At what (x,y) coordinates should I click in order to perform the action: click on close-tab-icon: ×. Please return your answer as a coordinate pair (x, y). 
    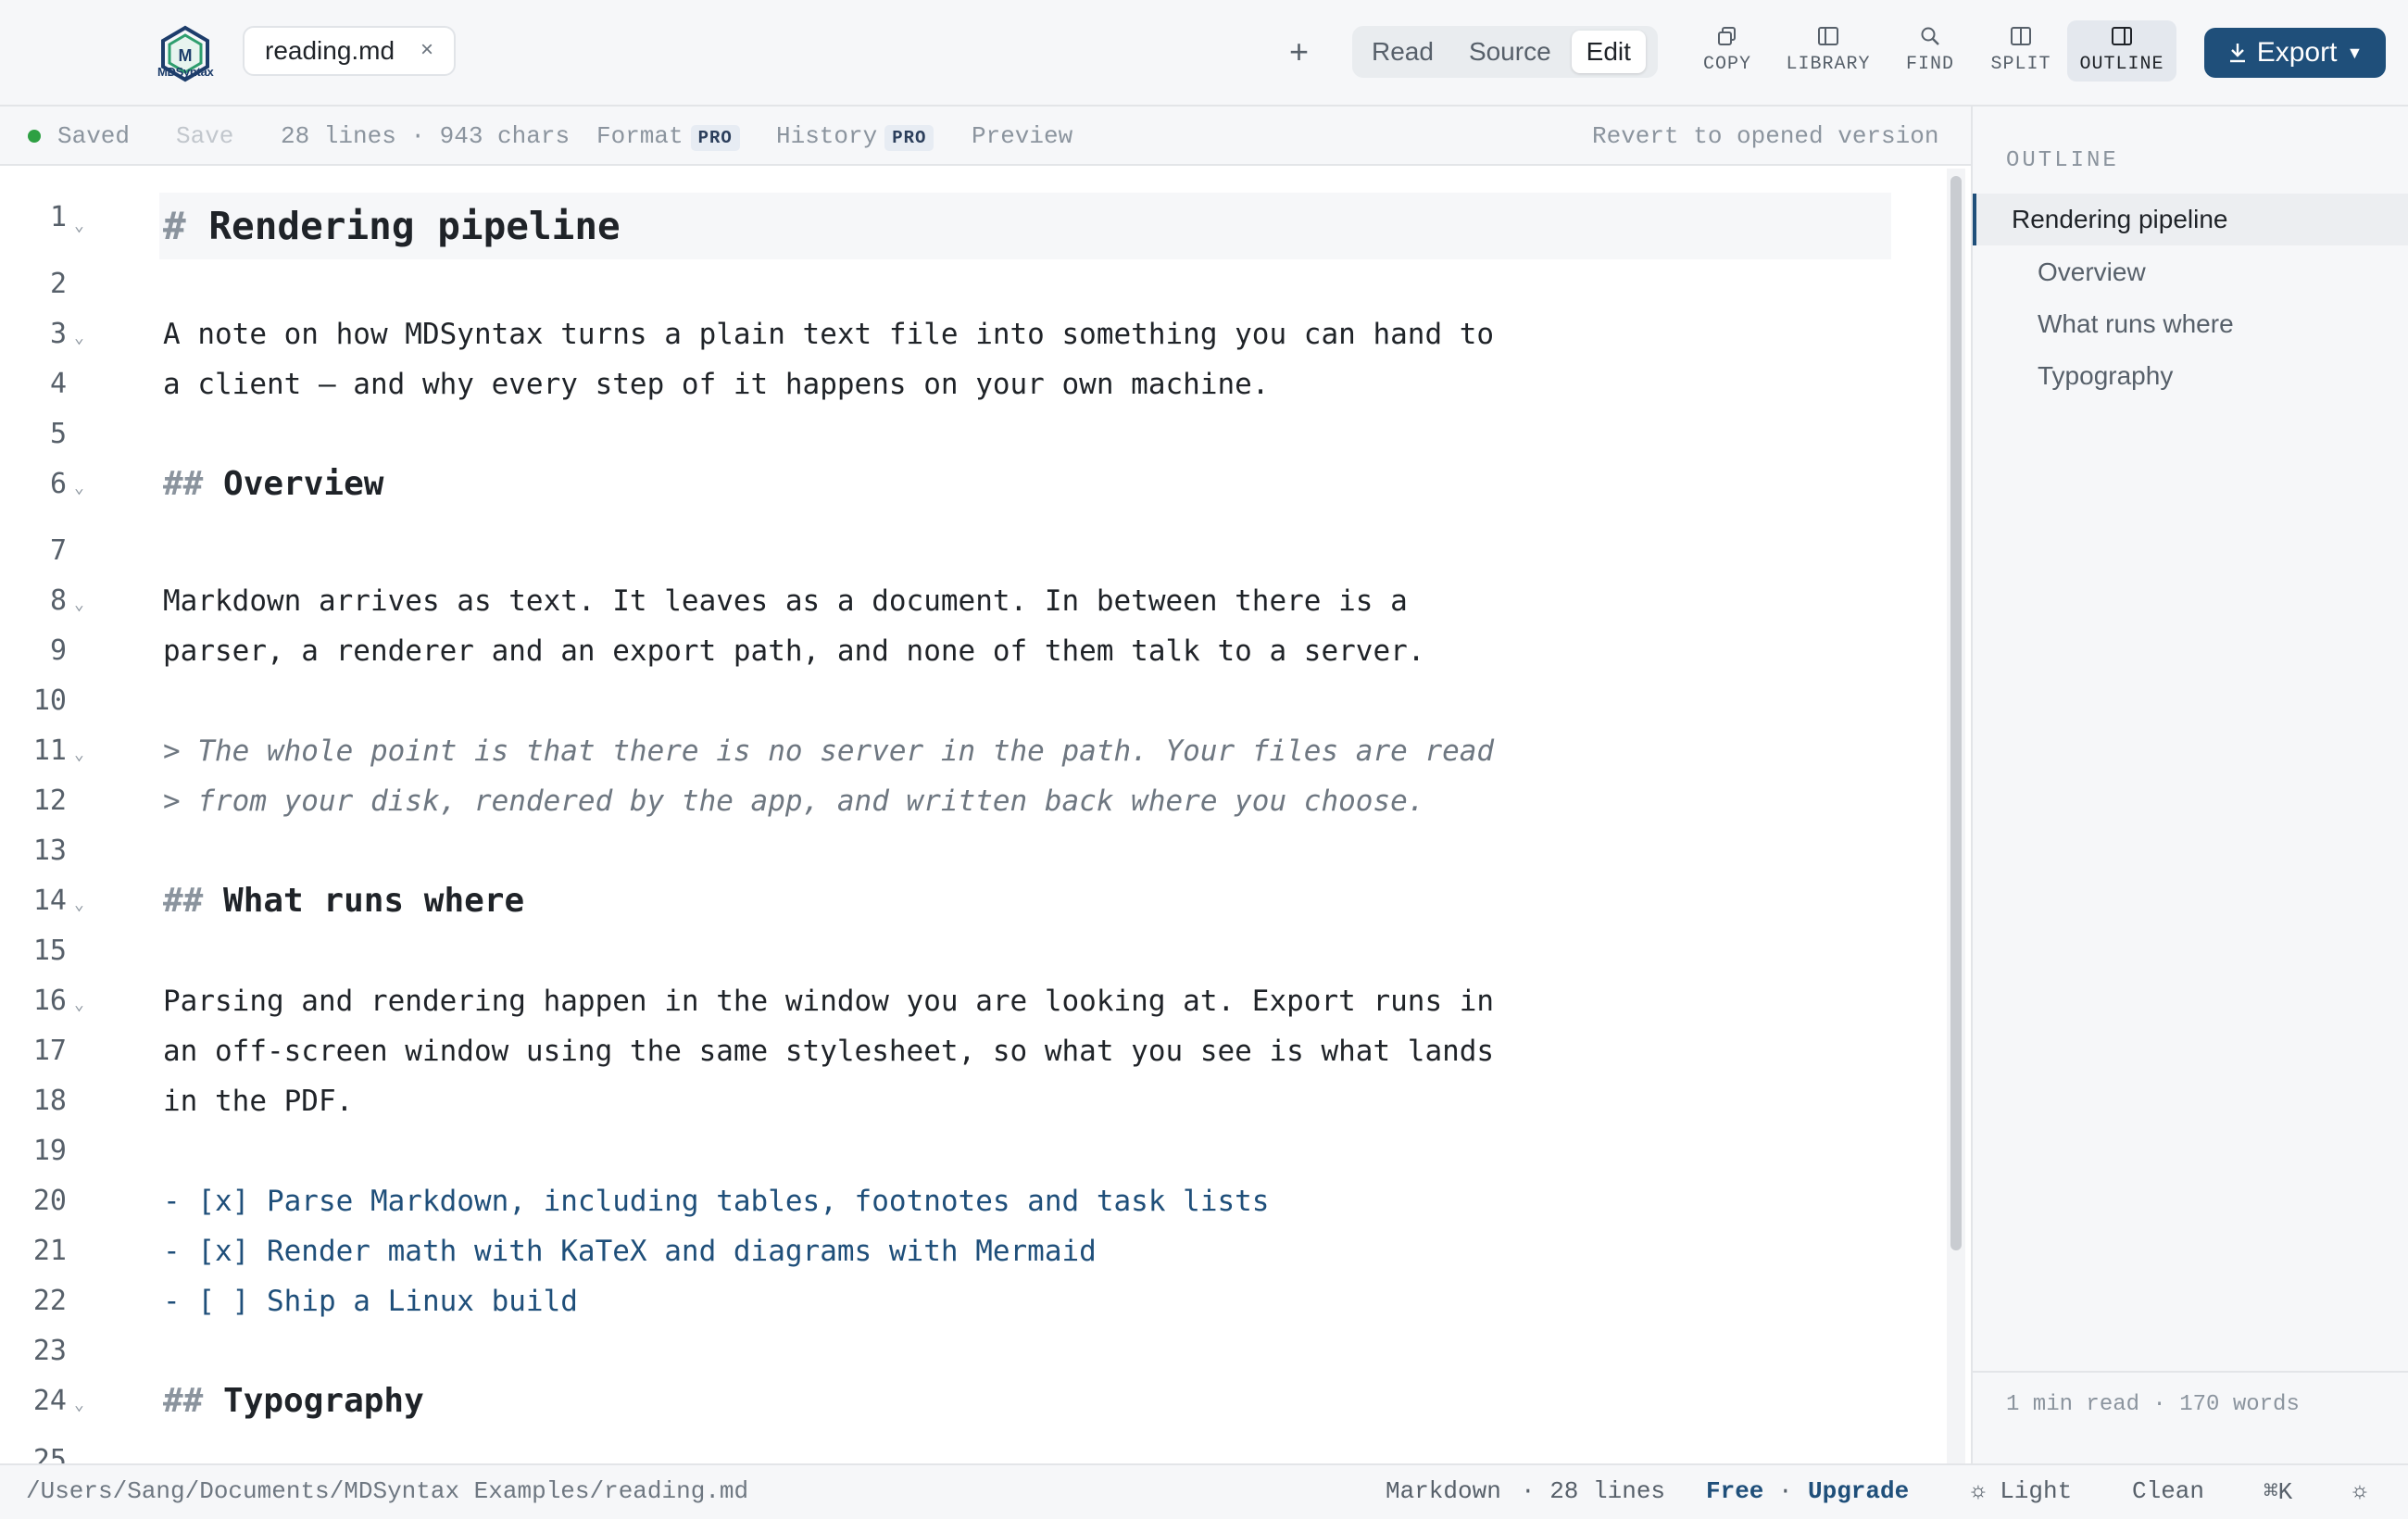
    Looking at the image, I should click on (427, 50).